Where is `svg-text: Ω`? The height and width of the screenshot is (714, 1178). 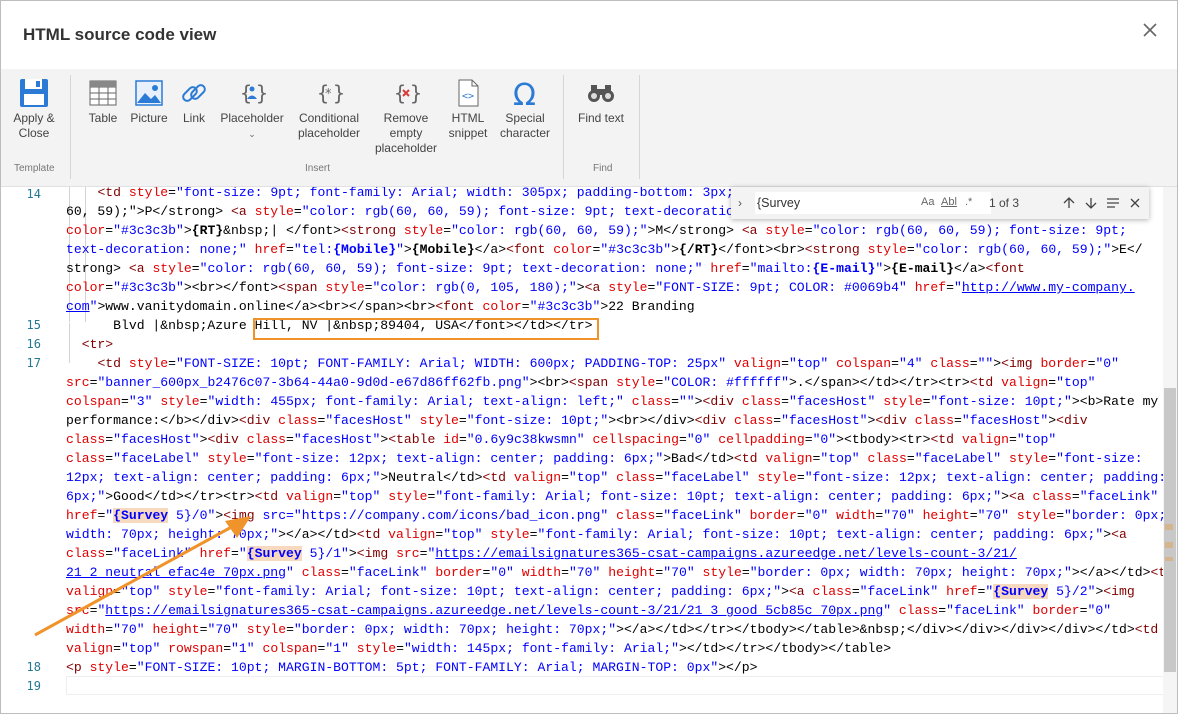
svg-text: Ω is located at coordinates (524, 93).